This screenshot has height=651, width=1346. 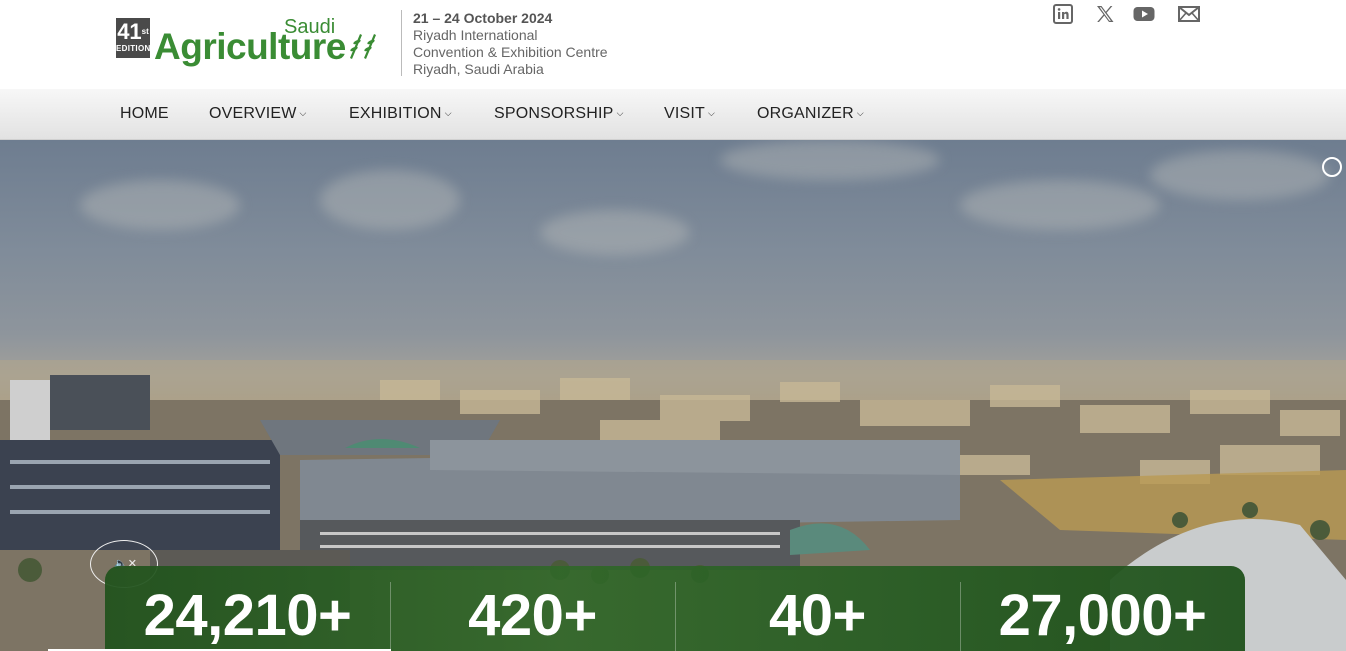 I want to click on nav-item-visit: VISIT ⌵, so click(x=689, y=114).